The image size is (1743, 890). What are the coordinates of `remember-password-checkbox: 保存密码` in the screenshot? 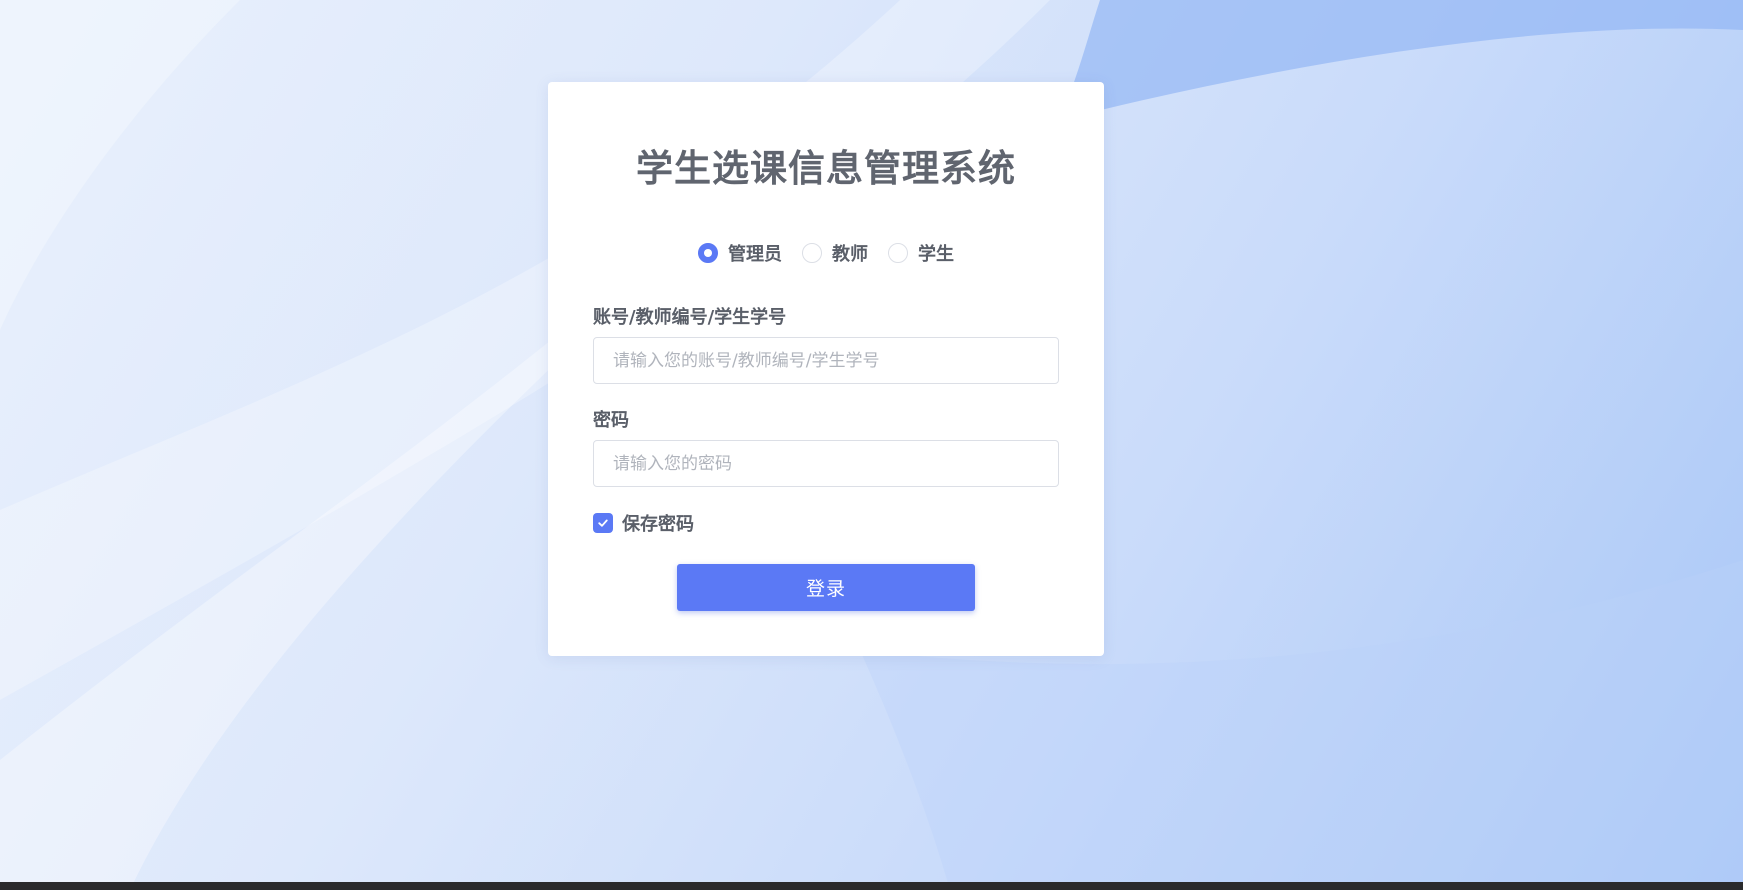 It's located at (643, 523).